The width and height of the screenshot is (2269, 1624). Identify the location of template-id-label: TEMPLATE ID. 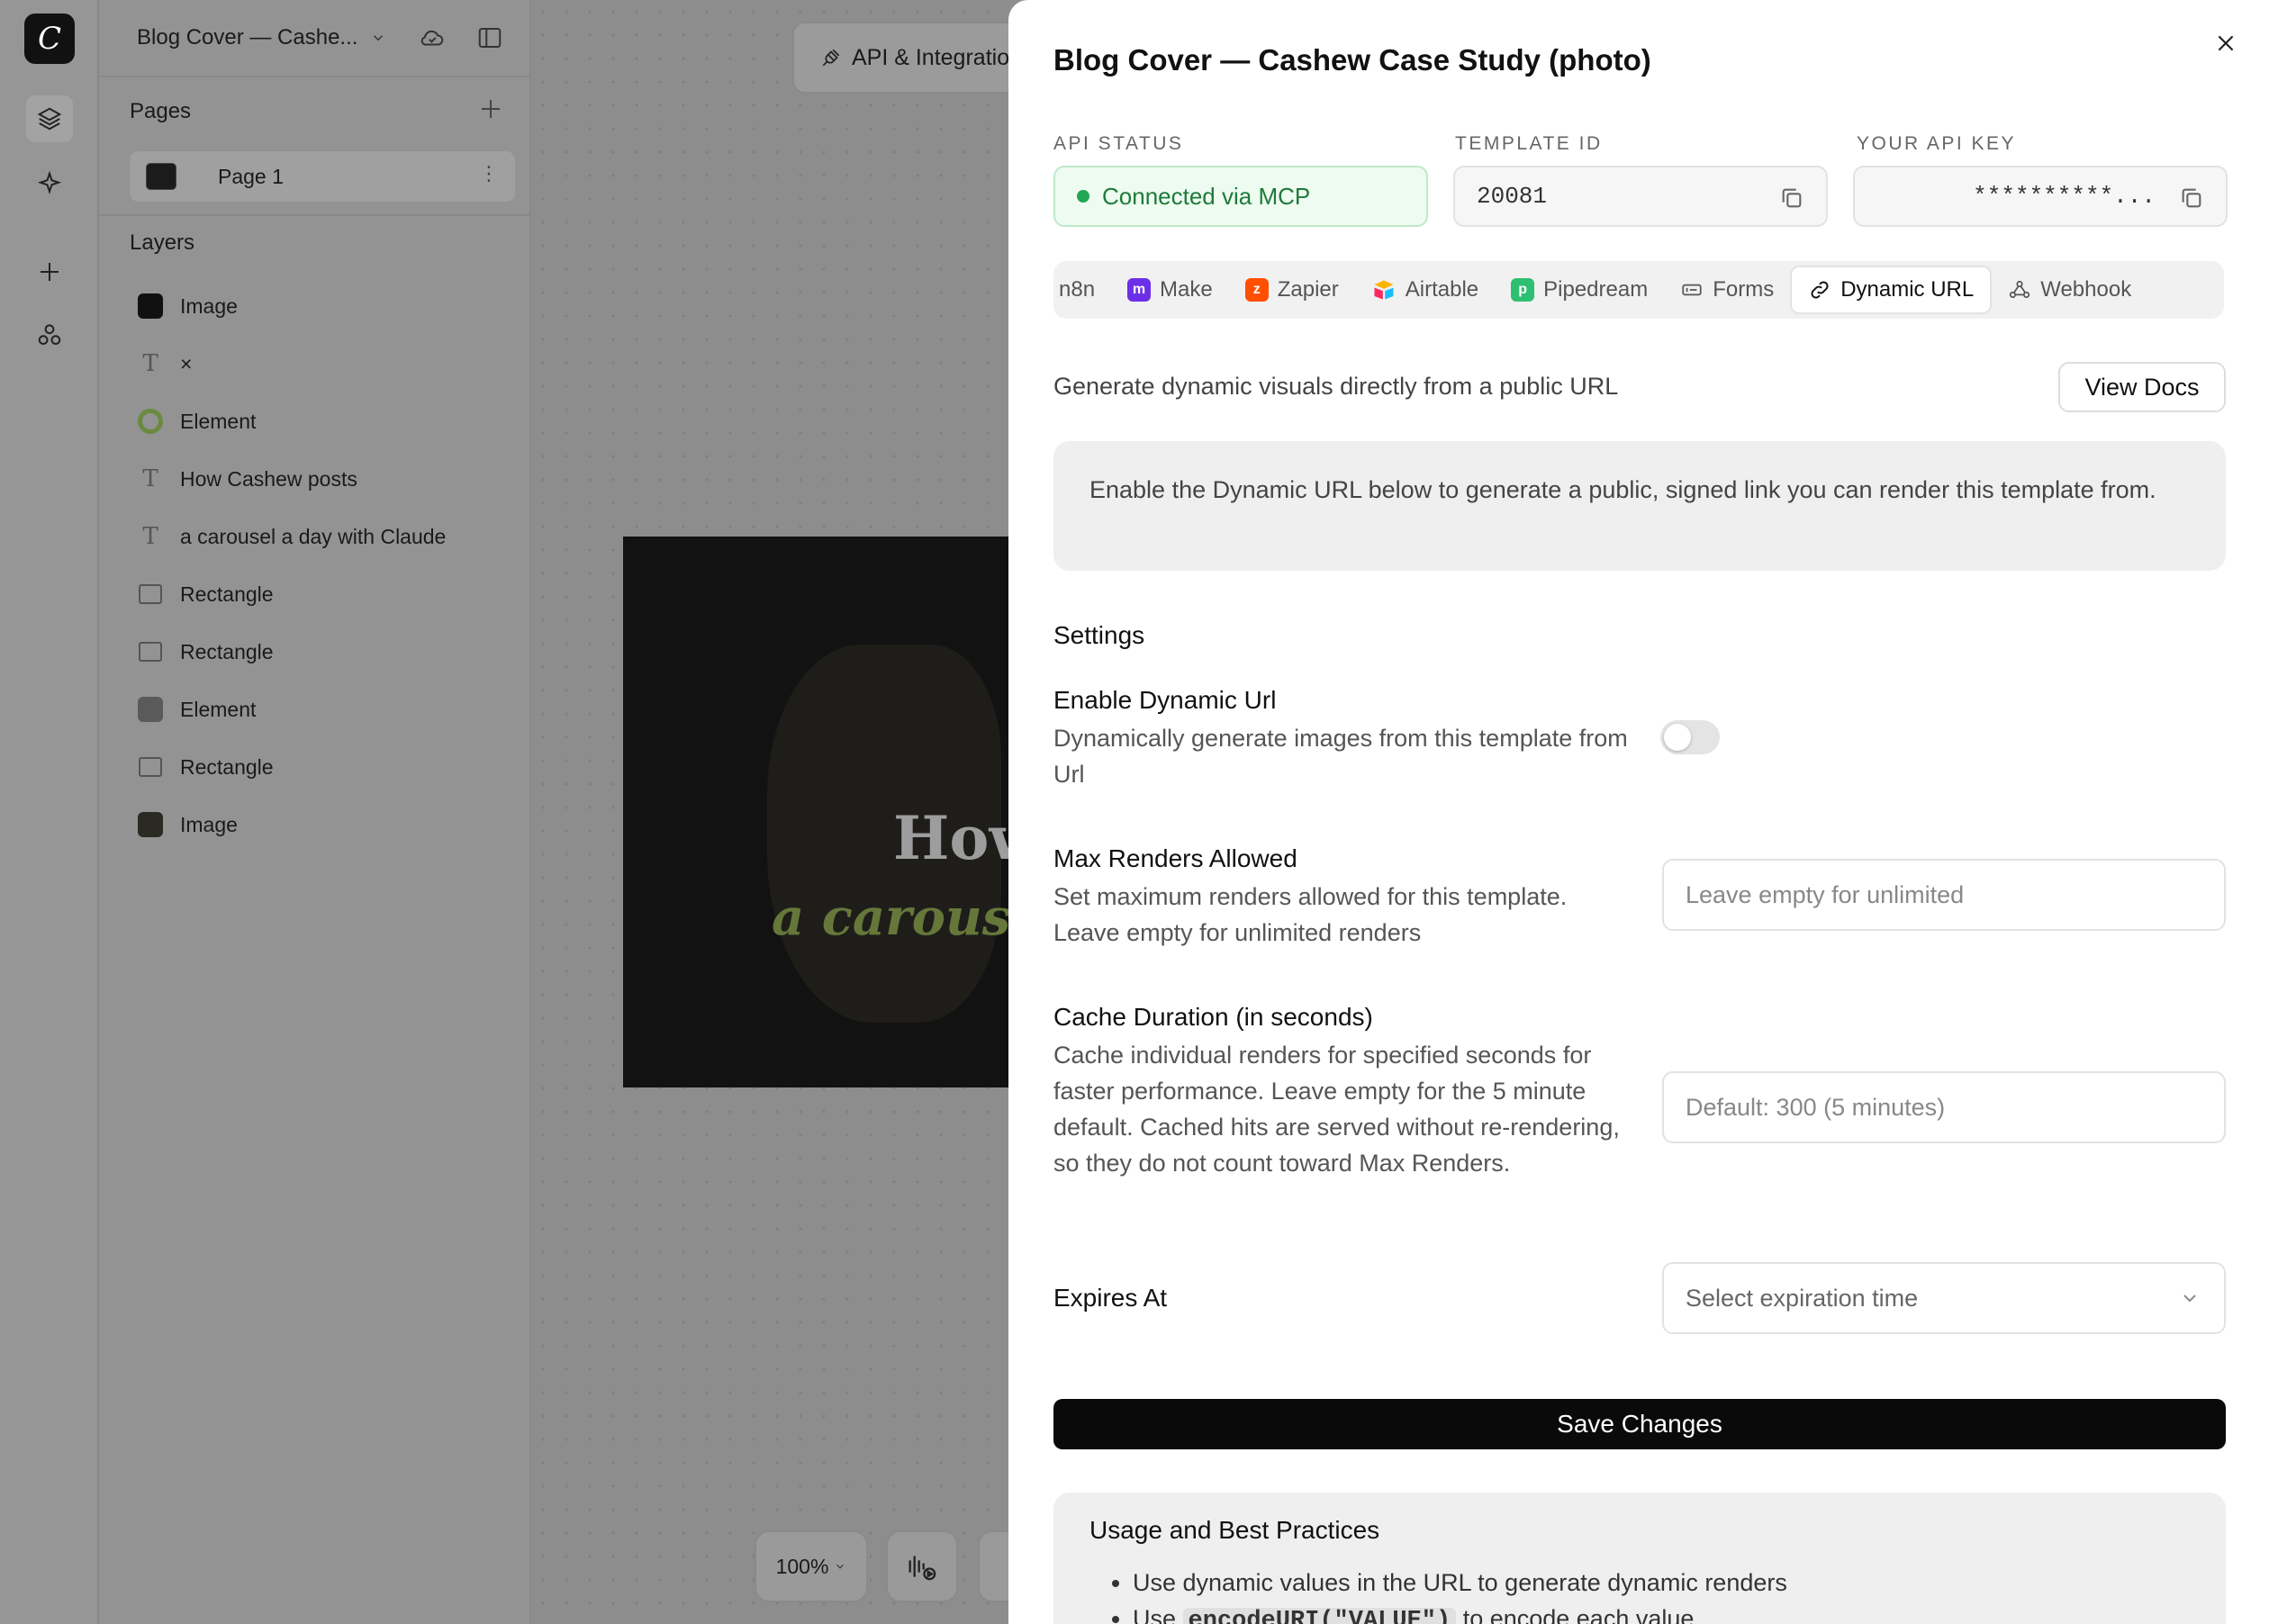
(1529, 143).